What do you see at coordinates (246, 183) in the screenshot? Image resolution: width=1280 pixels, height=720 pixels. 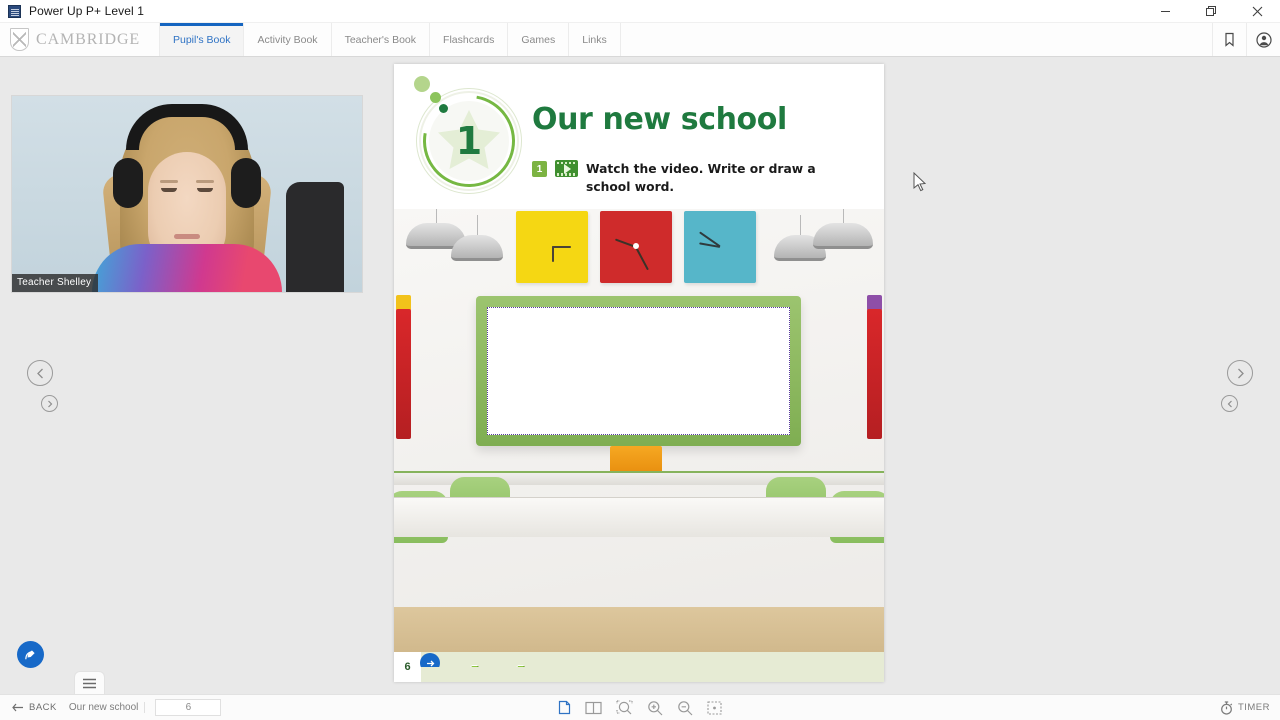 I see `headphone-cup-right` at bounding box center [246, 183].